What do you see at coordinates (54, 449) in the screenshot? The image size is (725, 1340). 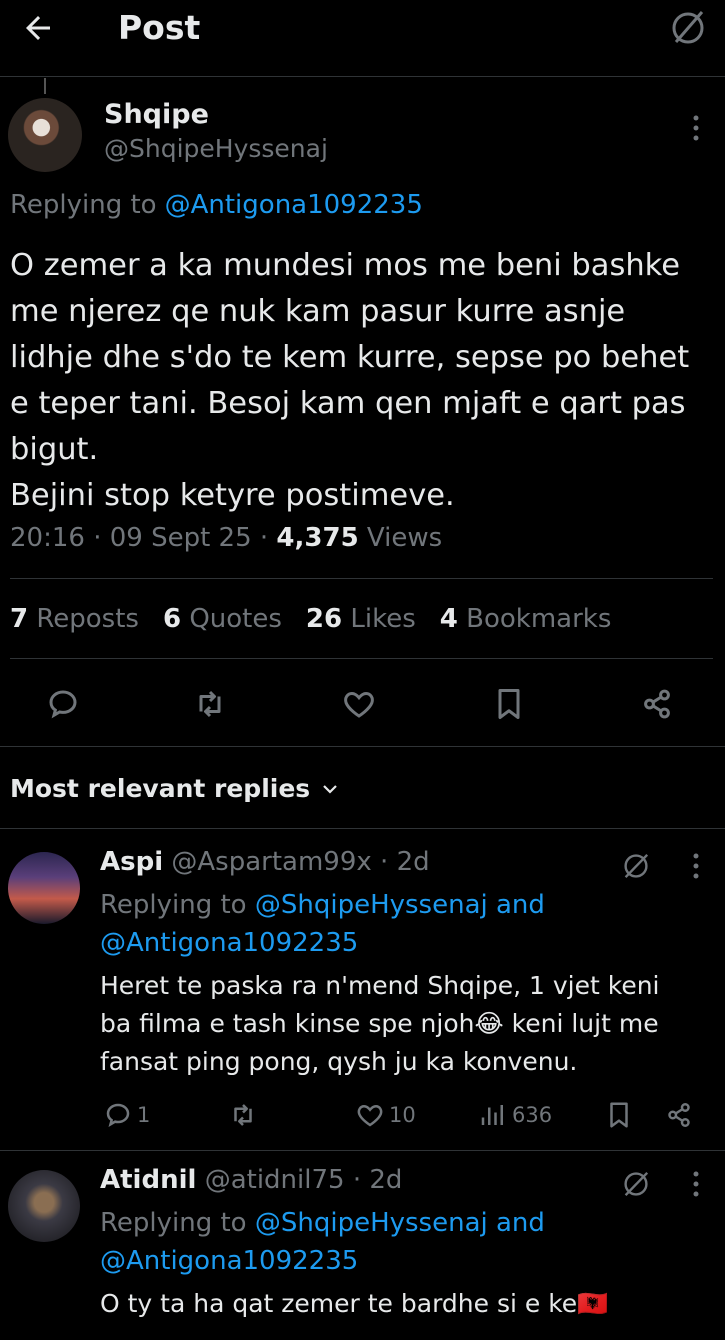 I see `post-line: bigut.` at bounding box center [54, 449].